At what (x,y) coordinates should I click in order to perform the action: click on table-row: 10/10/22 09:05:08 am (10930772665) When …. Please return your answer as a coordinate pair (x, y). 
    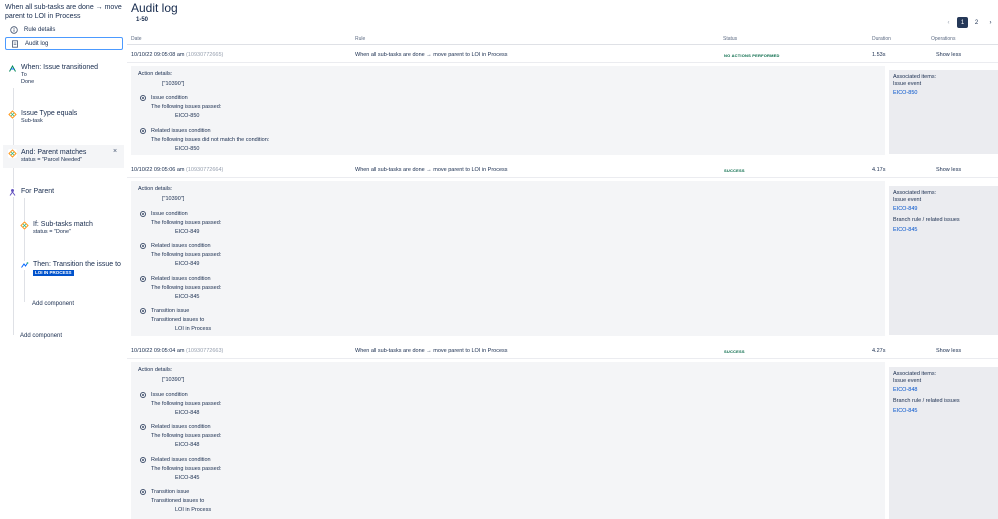
    Looking at the image, I should click on (562, 55).